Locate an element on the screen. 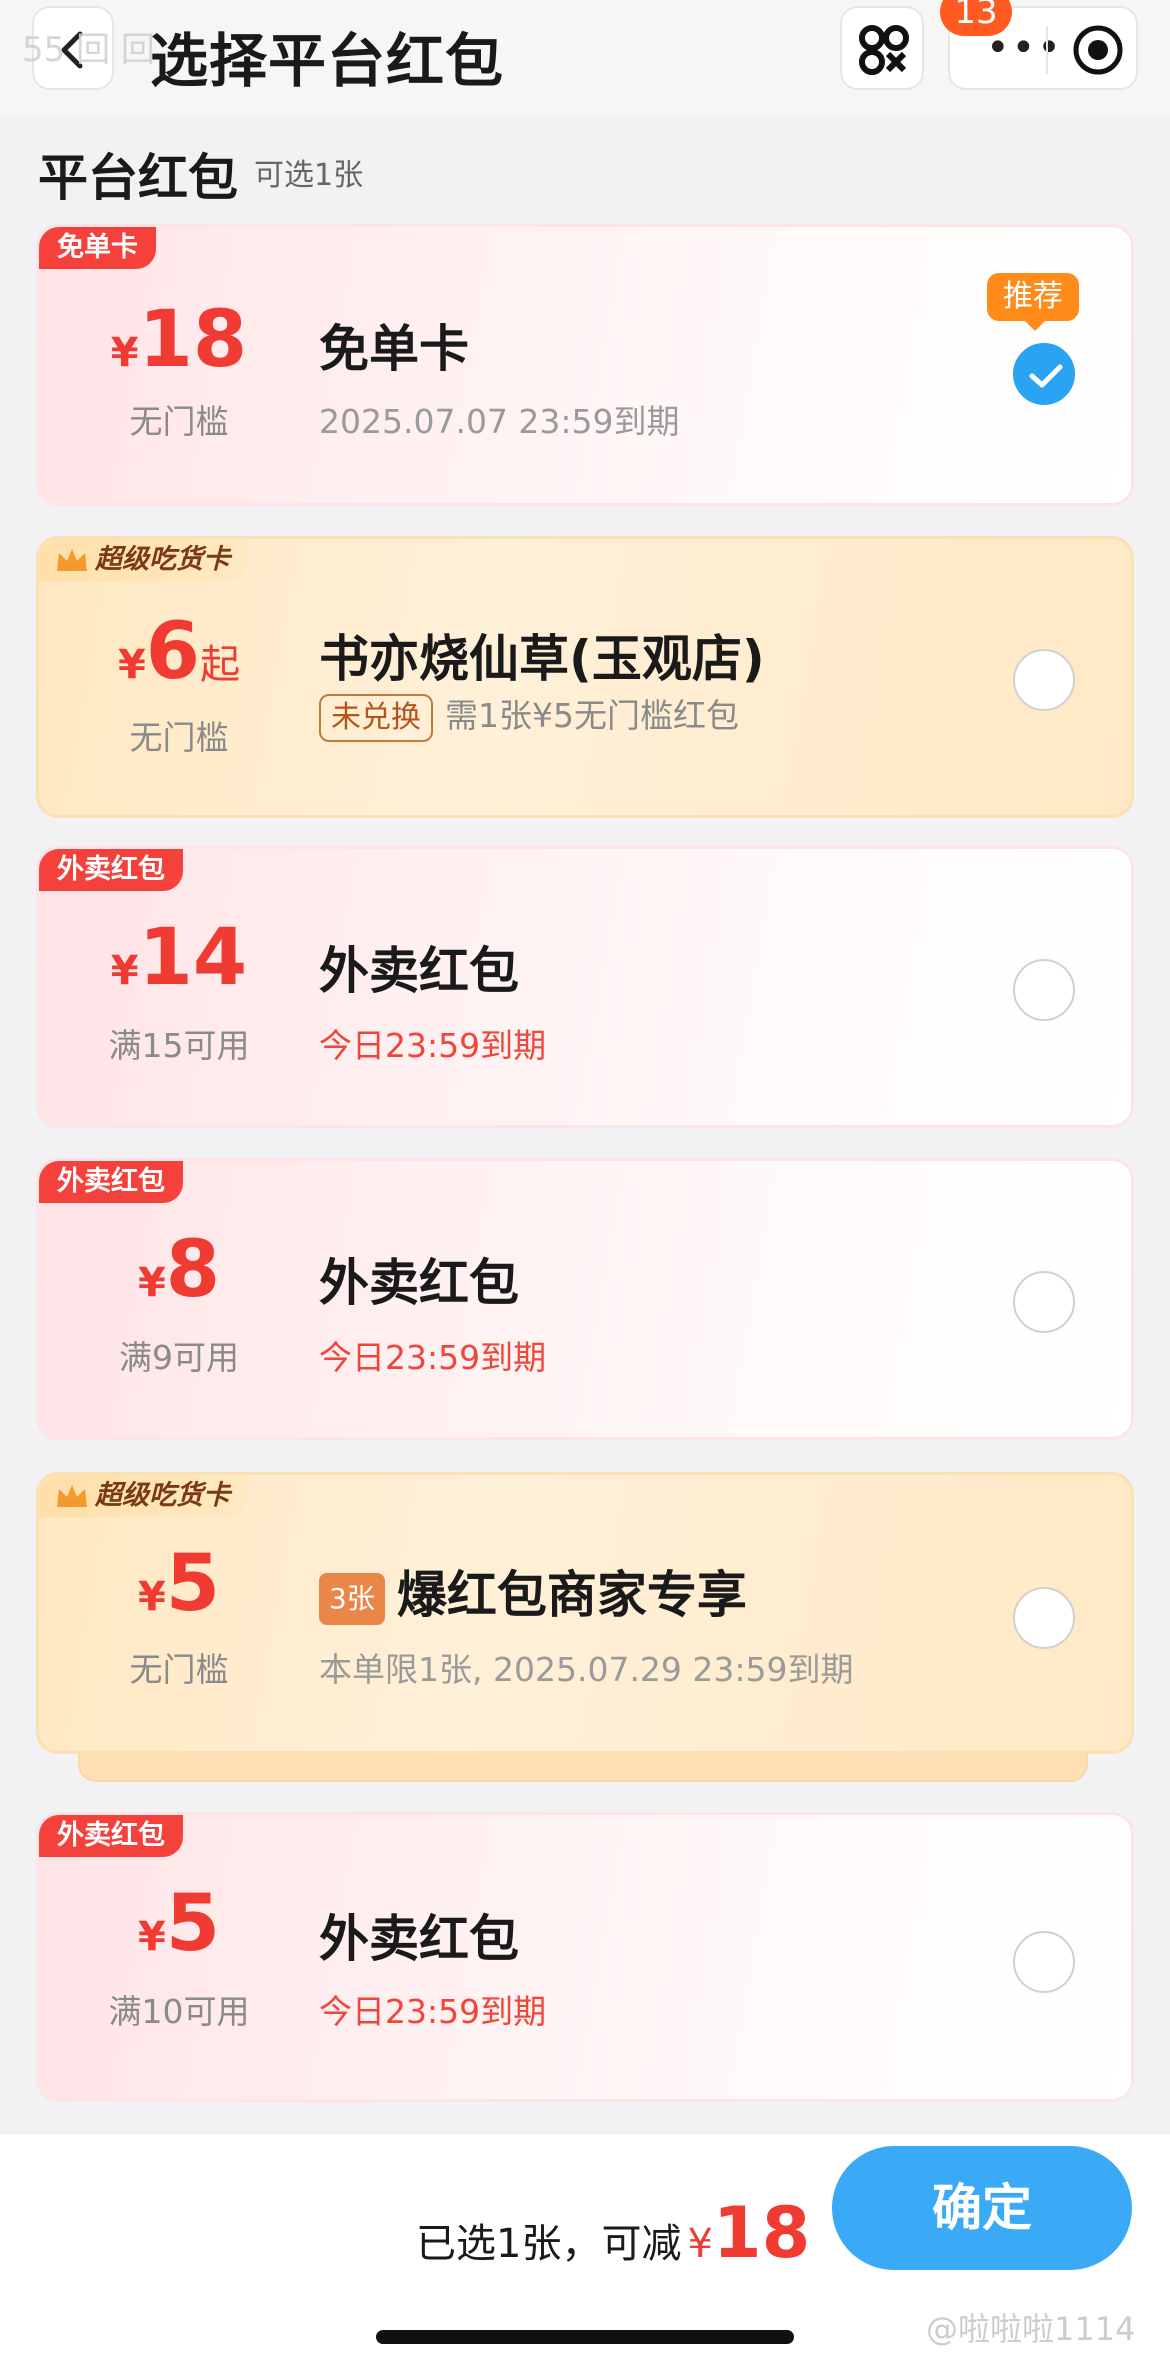 This screenshot has height=2374, width=1170. select-radio-checked is located at coordinates (1044, 374).